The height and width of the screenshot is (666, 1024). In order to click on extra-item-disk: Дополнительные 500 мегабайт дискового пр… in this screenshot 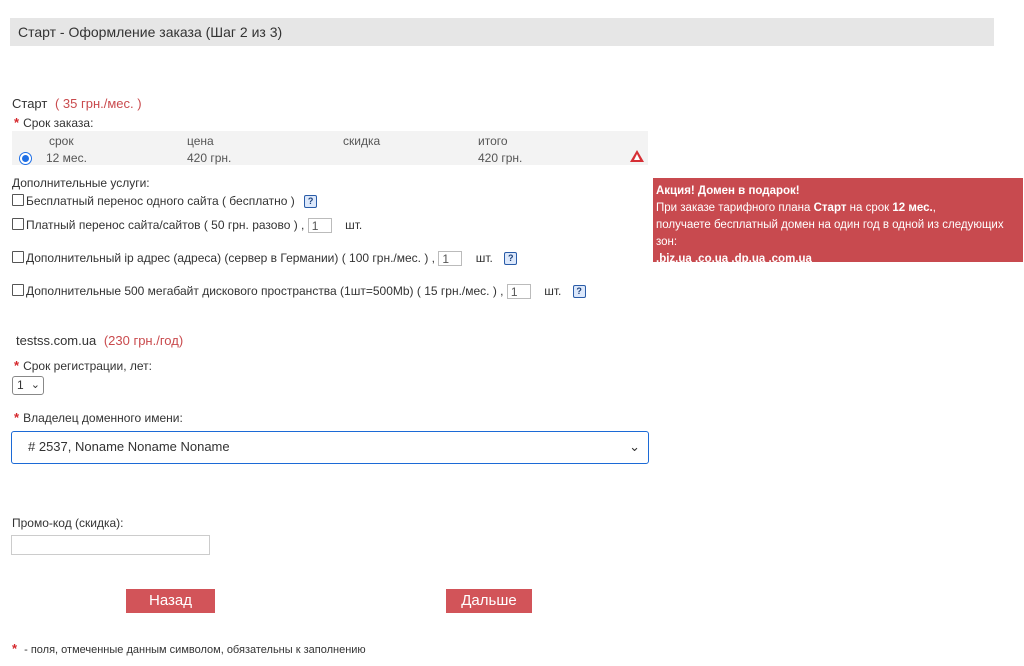, I will do `click(299, 292)`.